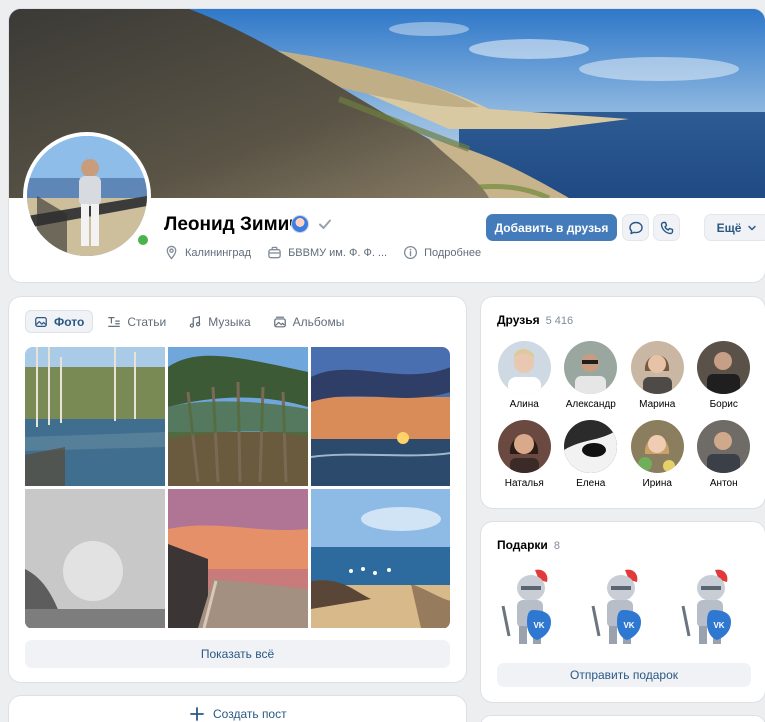 The width and height of the screenshot is (765, 722). What do you see at coordinates (279, 321) in the screenshot?
I see `albums-icon` at bounding box center [279, 321].